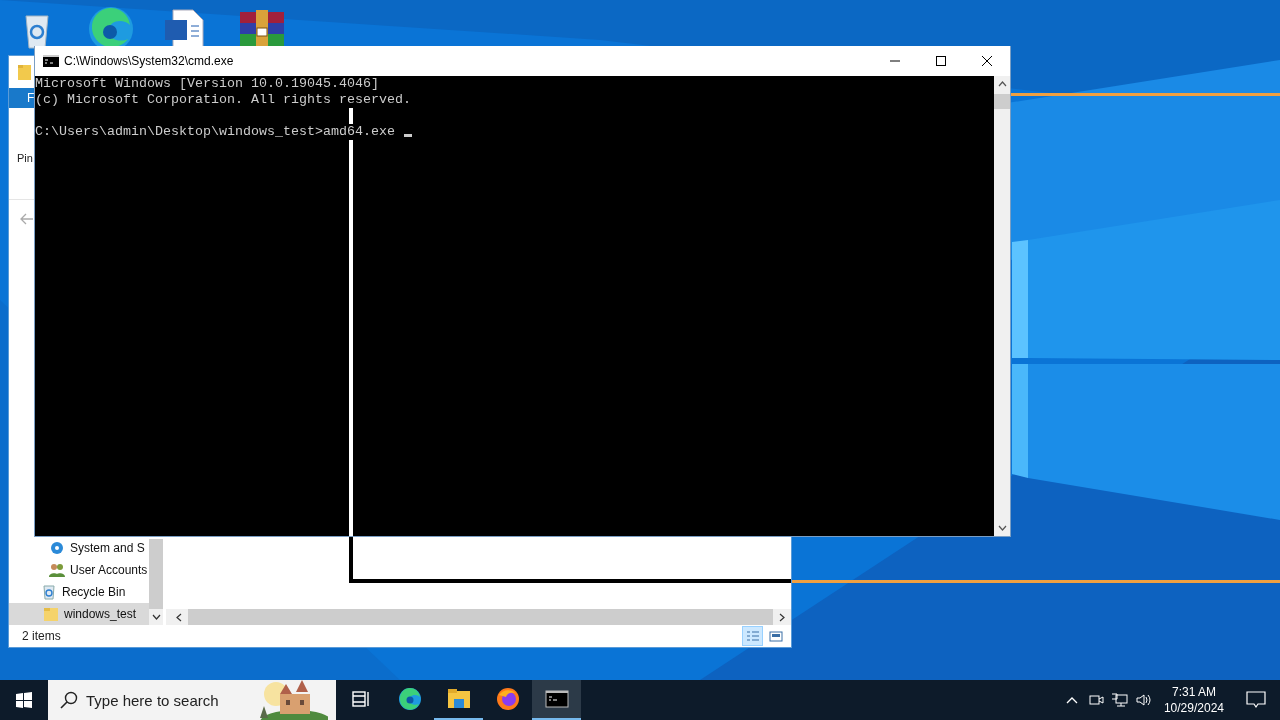 Image resolution: width=1280 pixels, height=720 pixels. What do you see at coordinates (24, 700) in the screenshot?
I see `windows-logo-icon` at bounding box center [24, 700].